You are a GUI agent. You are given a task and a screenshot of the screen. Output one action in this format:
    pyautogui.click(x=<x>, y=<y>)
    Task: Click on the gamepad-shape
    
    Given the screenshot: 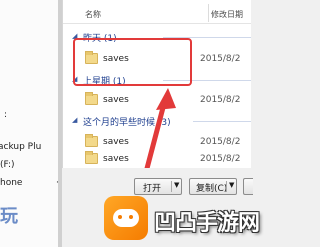 What is the action you would take?
    pyautogui.click(x=126, y=218)
    